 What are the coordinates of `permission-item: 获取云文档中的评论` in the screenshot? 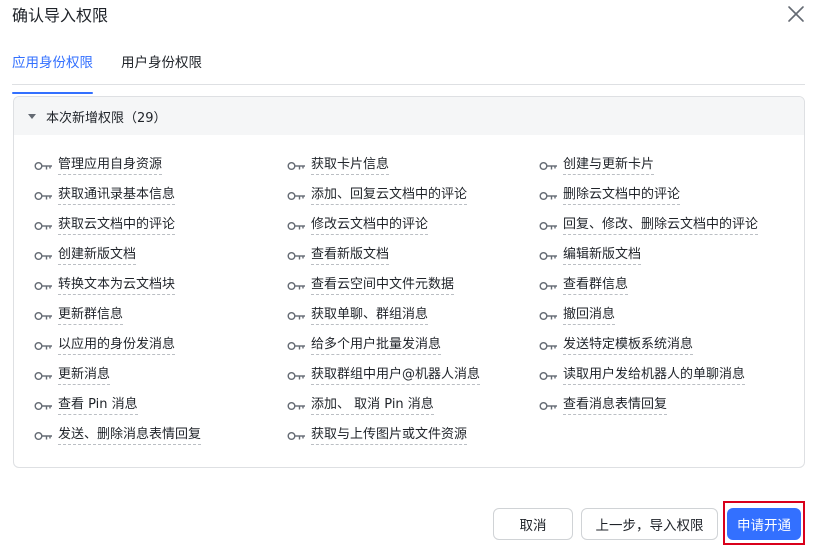 It's located at (105, 225).